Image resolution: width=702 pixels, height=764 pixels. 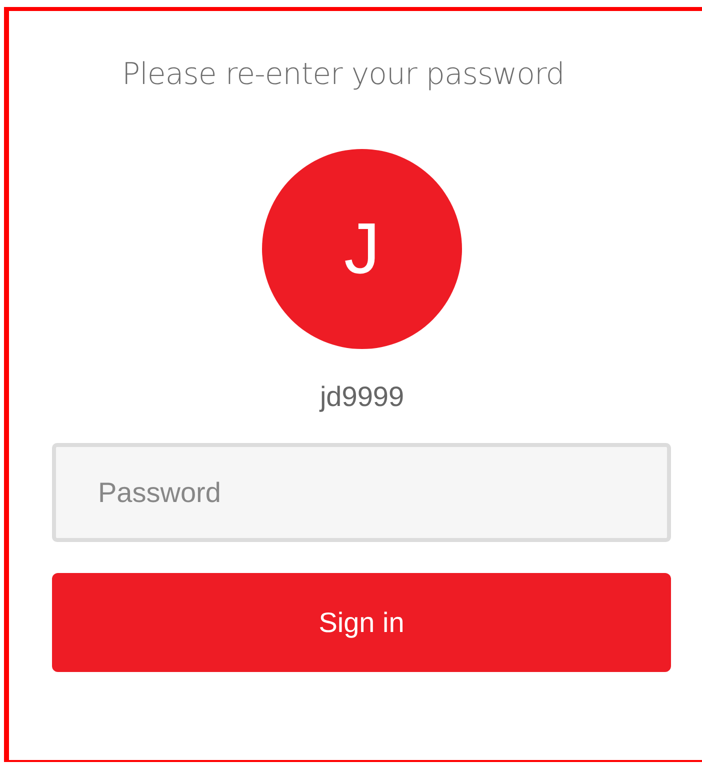 What do you see at coordinates (361, 622) in the screenshot?
I see `sign-in-button: Sign in` at bounding box center [361, 622].